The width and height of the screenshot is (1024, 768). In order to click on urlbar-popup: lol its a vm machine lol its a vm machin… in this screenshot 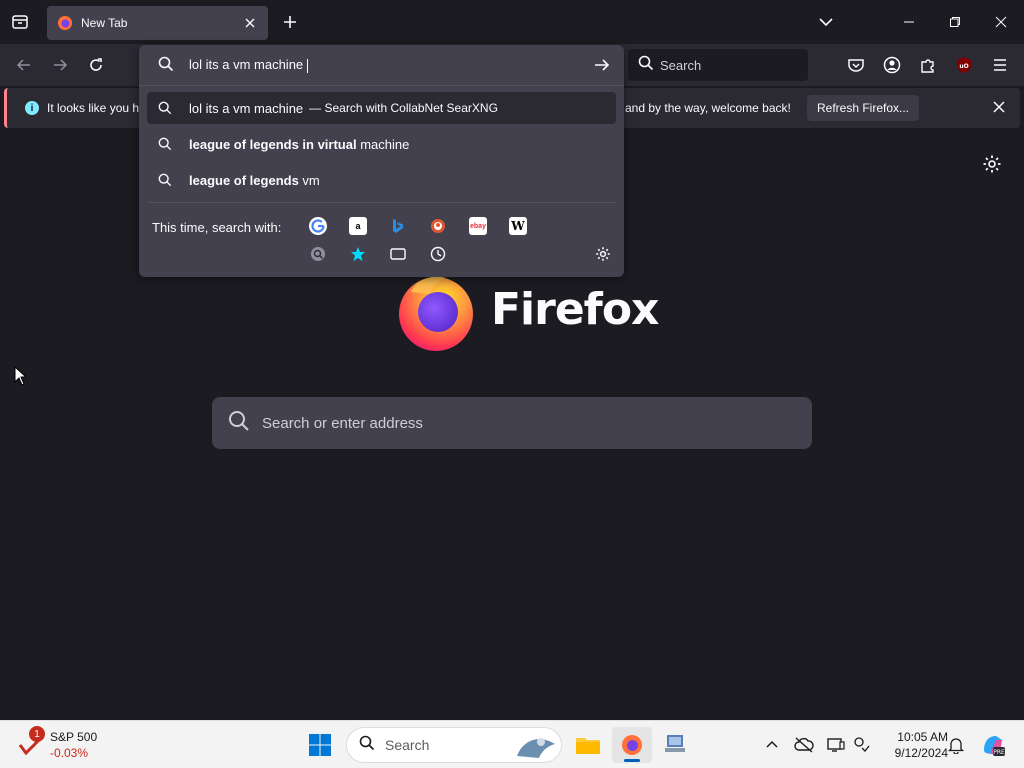, I will do `click(381, 161)`.